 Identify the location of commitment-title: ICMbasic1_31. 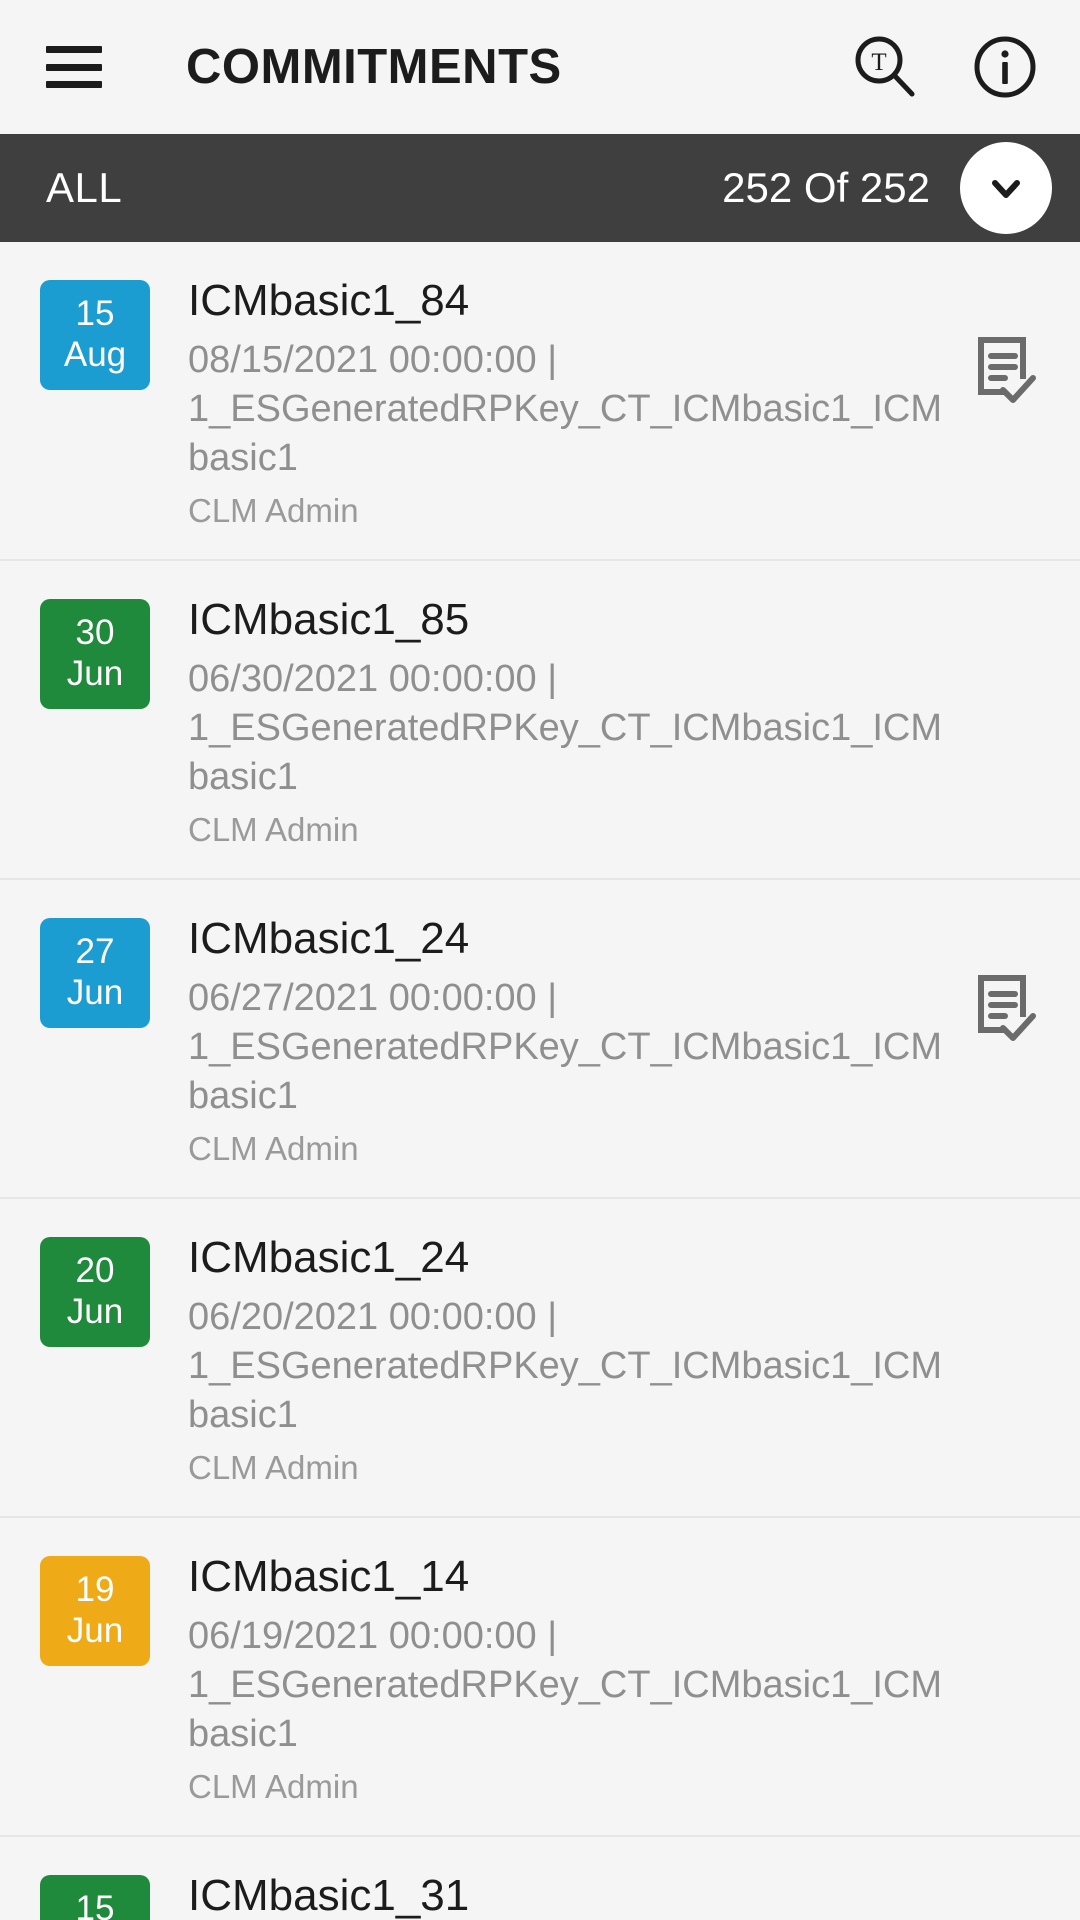
(329, 1895).